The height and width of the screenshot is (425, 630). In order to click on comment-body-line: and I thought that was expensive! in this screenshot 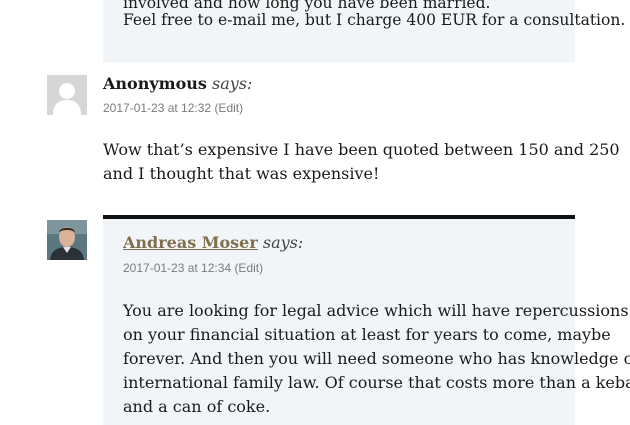, I will do `click(241, 173)`.